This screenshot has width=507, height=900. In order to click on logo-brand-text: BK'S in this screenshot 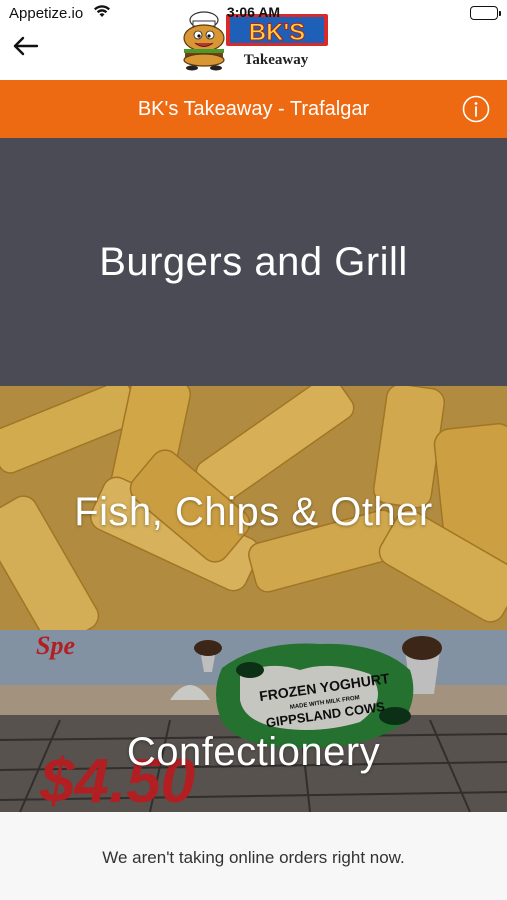, I will do `click(277, 32)`.